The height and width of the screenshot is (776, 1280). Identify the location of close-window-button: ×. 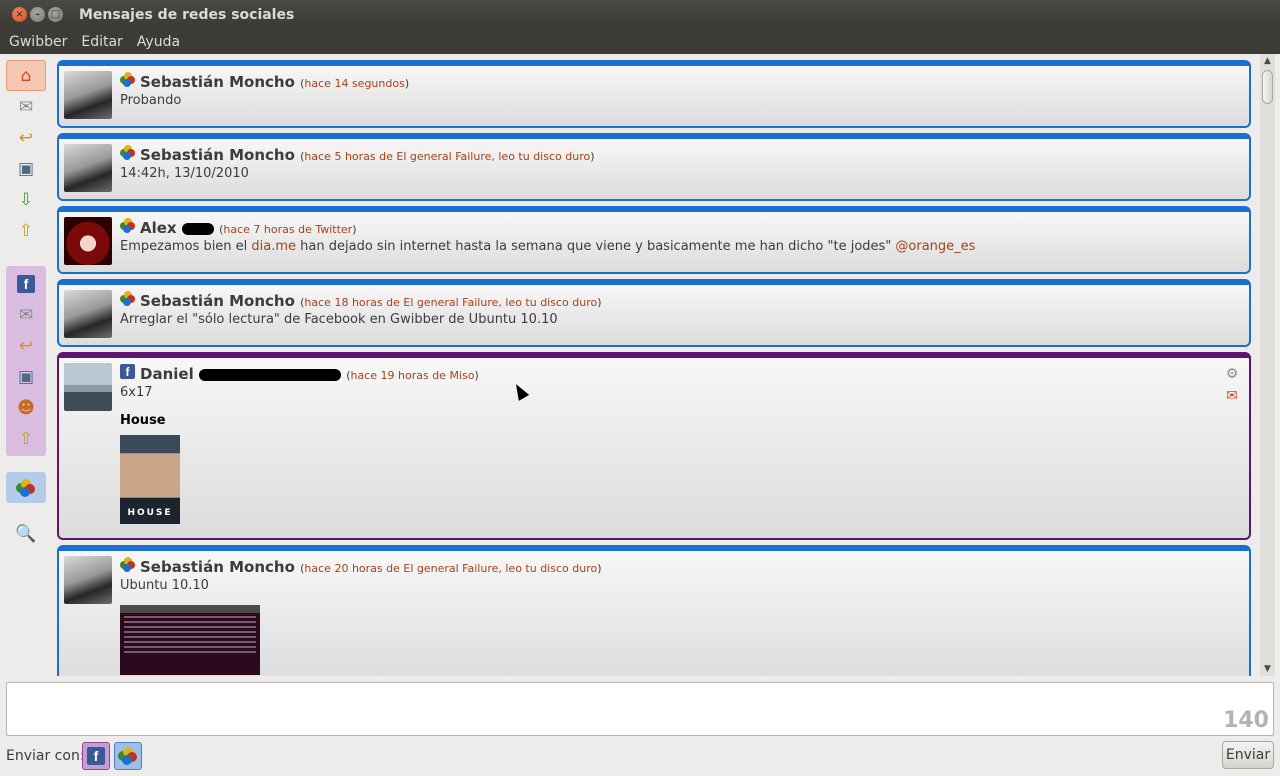
(19, 14).